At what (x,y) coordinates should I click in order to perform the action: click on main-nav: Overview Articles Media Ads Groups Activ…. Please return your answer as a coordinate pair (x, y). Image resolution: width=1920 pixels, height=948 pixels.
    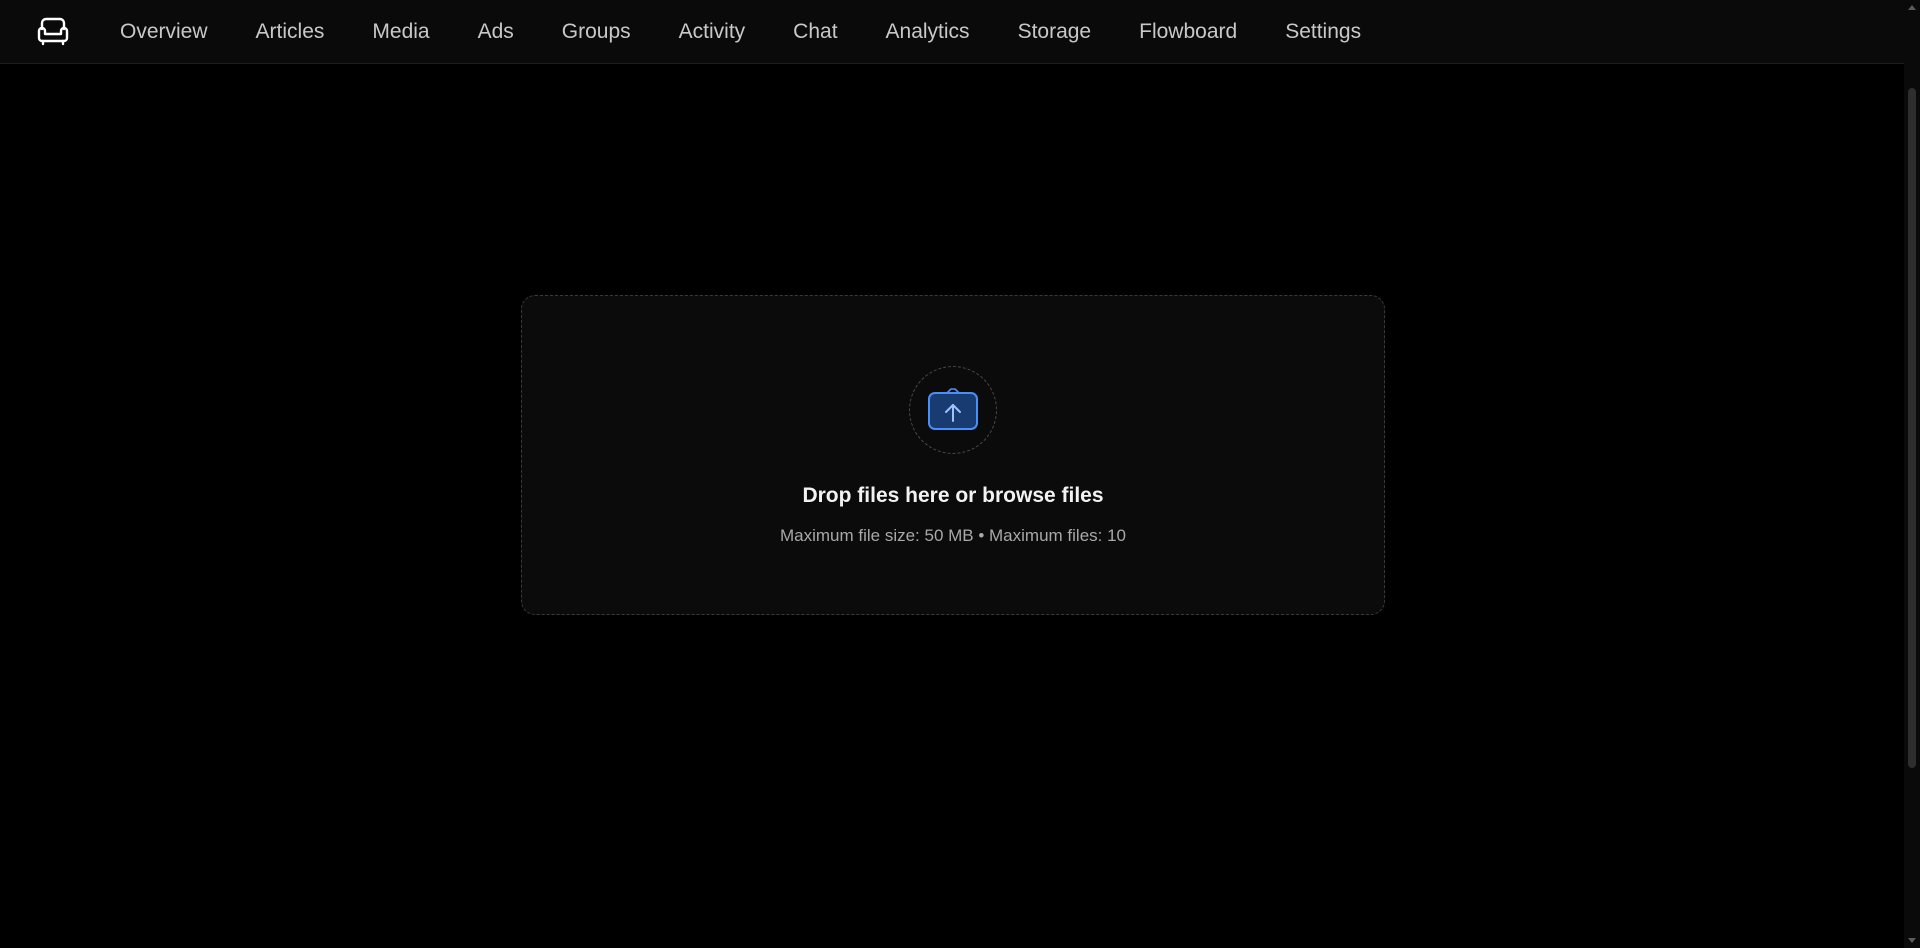
    Looking at the image, I should click on (740, 32).